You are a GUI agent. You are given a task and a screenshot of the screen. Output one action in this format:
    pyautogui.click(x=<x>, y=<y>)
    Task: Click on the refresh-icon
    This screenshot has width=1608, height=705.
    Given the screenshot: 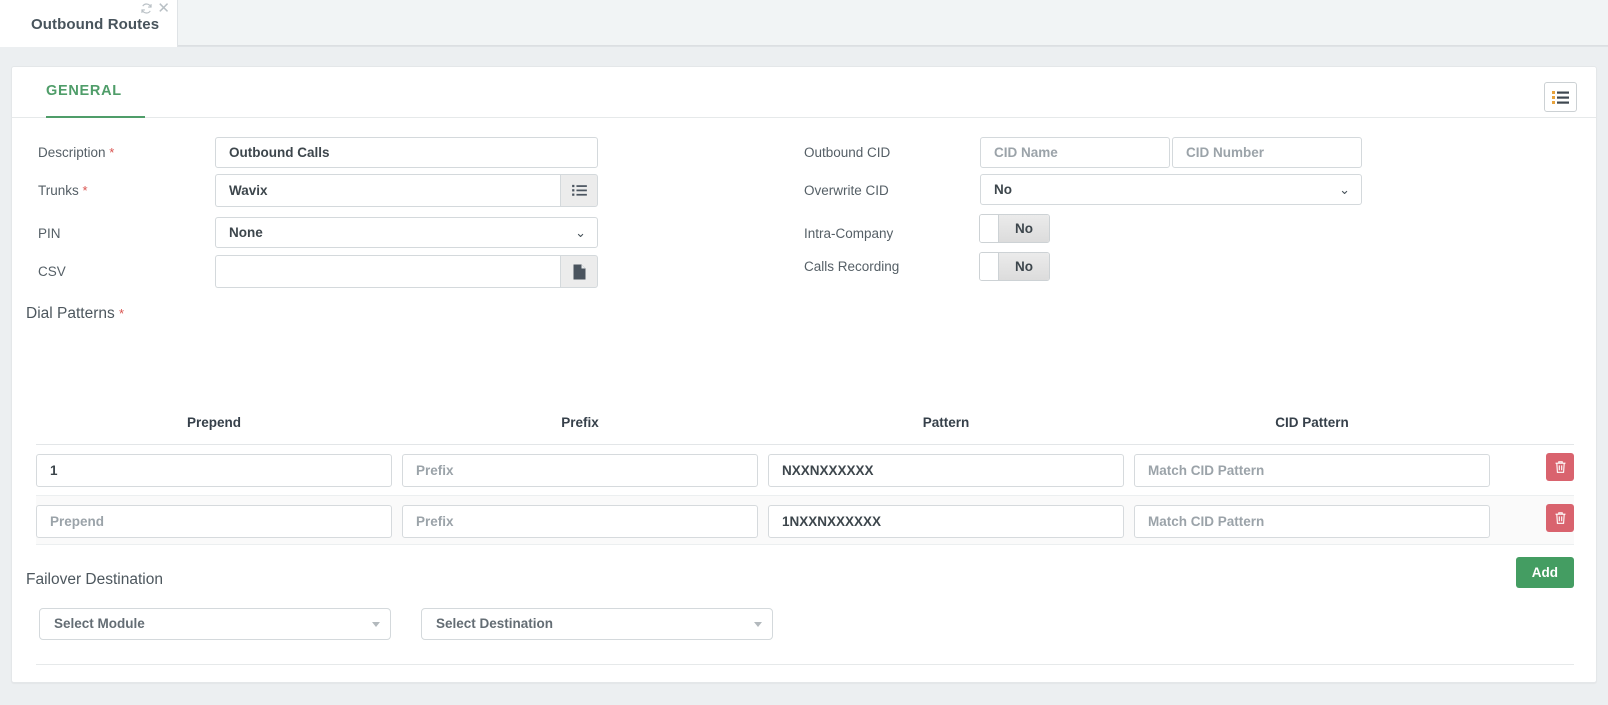 What is the action you would take?
    pyautogui.click(x=146, y=8)
    